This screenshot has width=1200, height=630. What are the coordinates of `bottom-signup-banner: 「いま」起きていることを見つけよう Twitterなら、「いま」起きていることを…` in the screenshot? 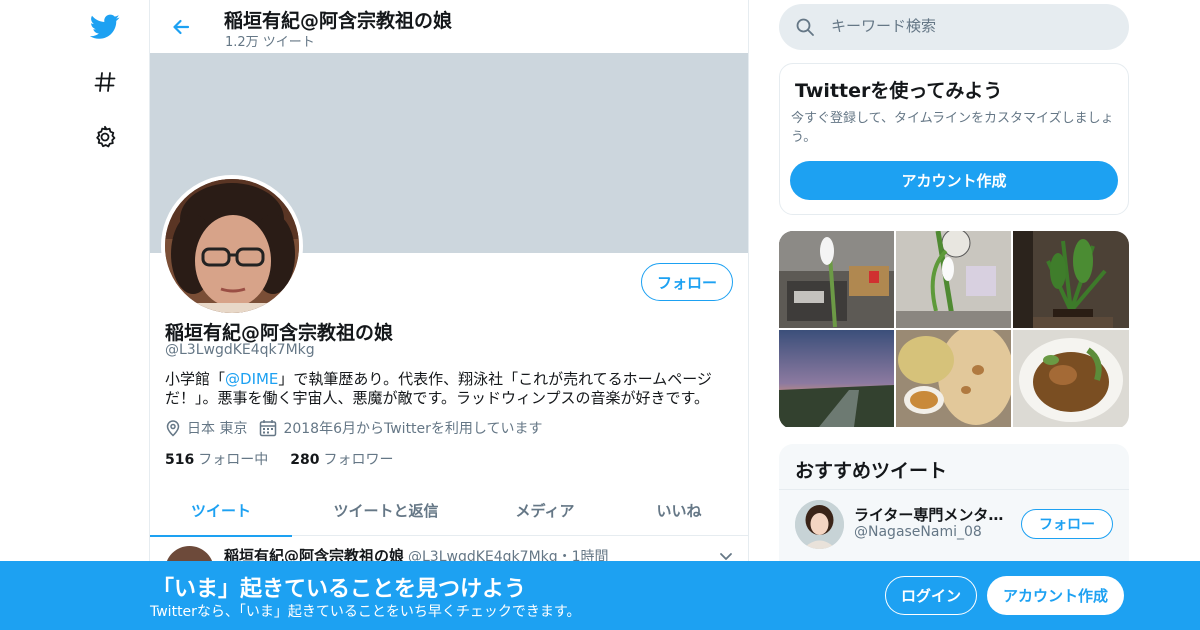 It's located at (600, 595).